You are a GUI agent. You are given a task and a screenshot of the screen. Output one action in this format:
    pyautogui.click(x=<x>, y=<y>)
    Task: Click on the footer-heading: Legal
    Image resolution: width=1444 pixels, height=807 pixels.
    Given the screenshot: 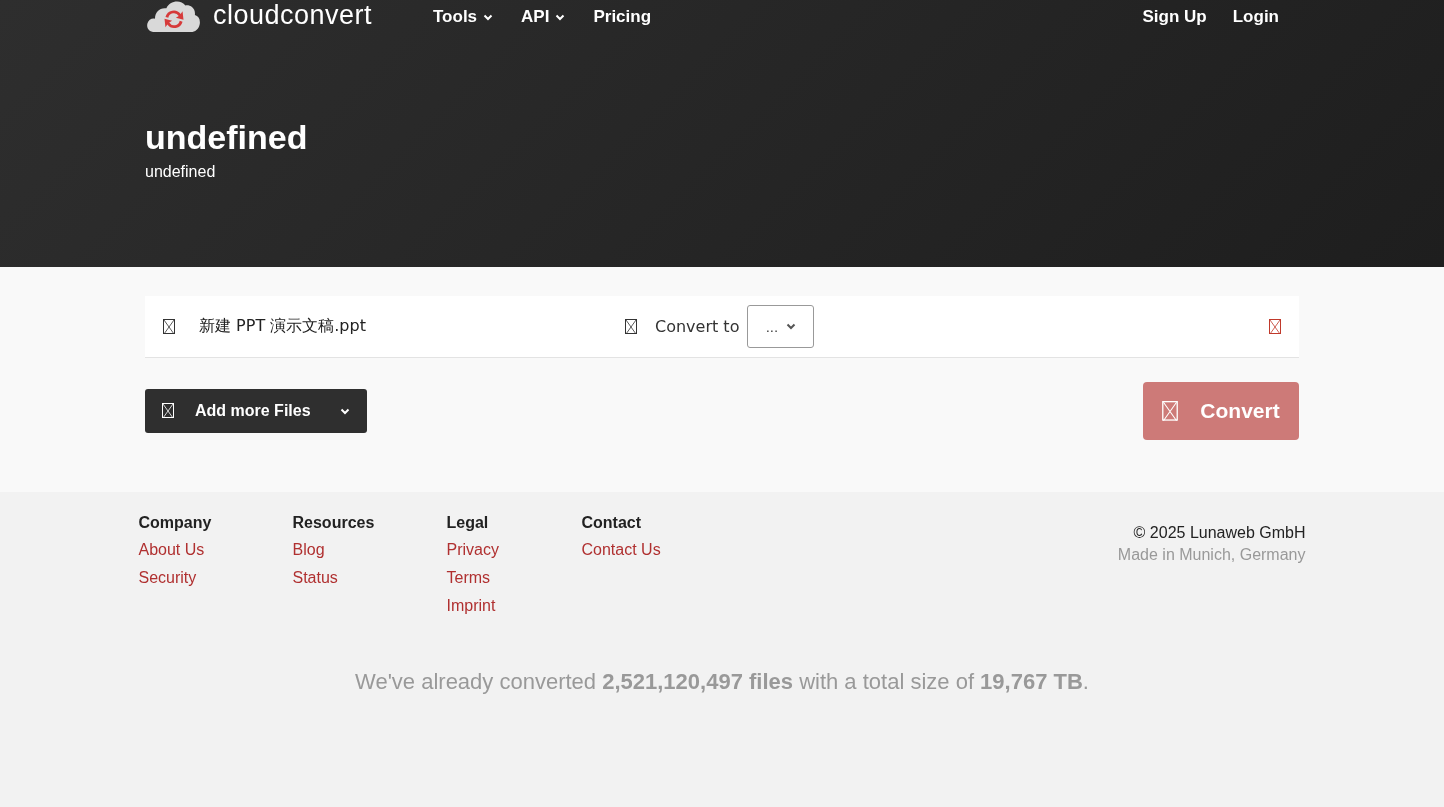 What is the action you would take?
    pyautogui.click(x=468, y=523)
    